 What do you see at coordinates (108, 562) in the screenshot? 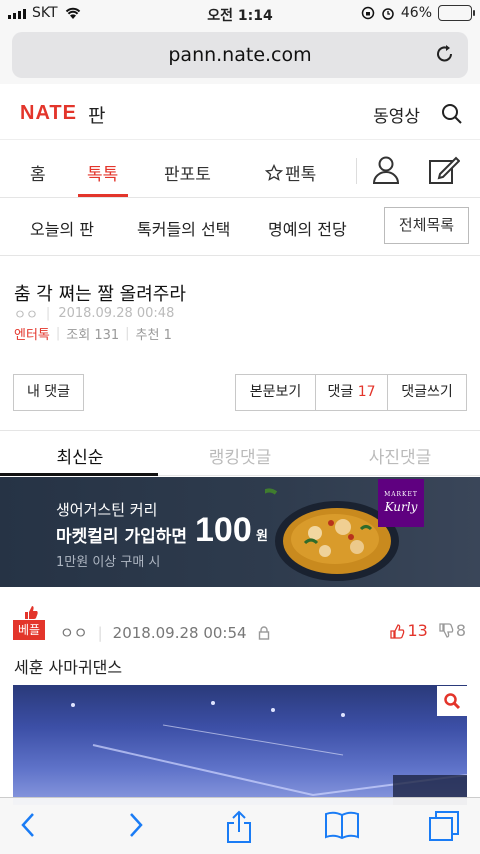
I see `ad-line3: 1만원 이상 구매 시` at bounding box center [108, 562].